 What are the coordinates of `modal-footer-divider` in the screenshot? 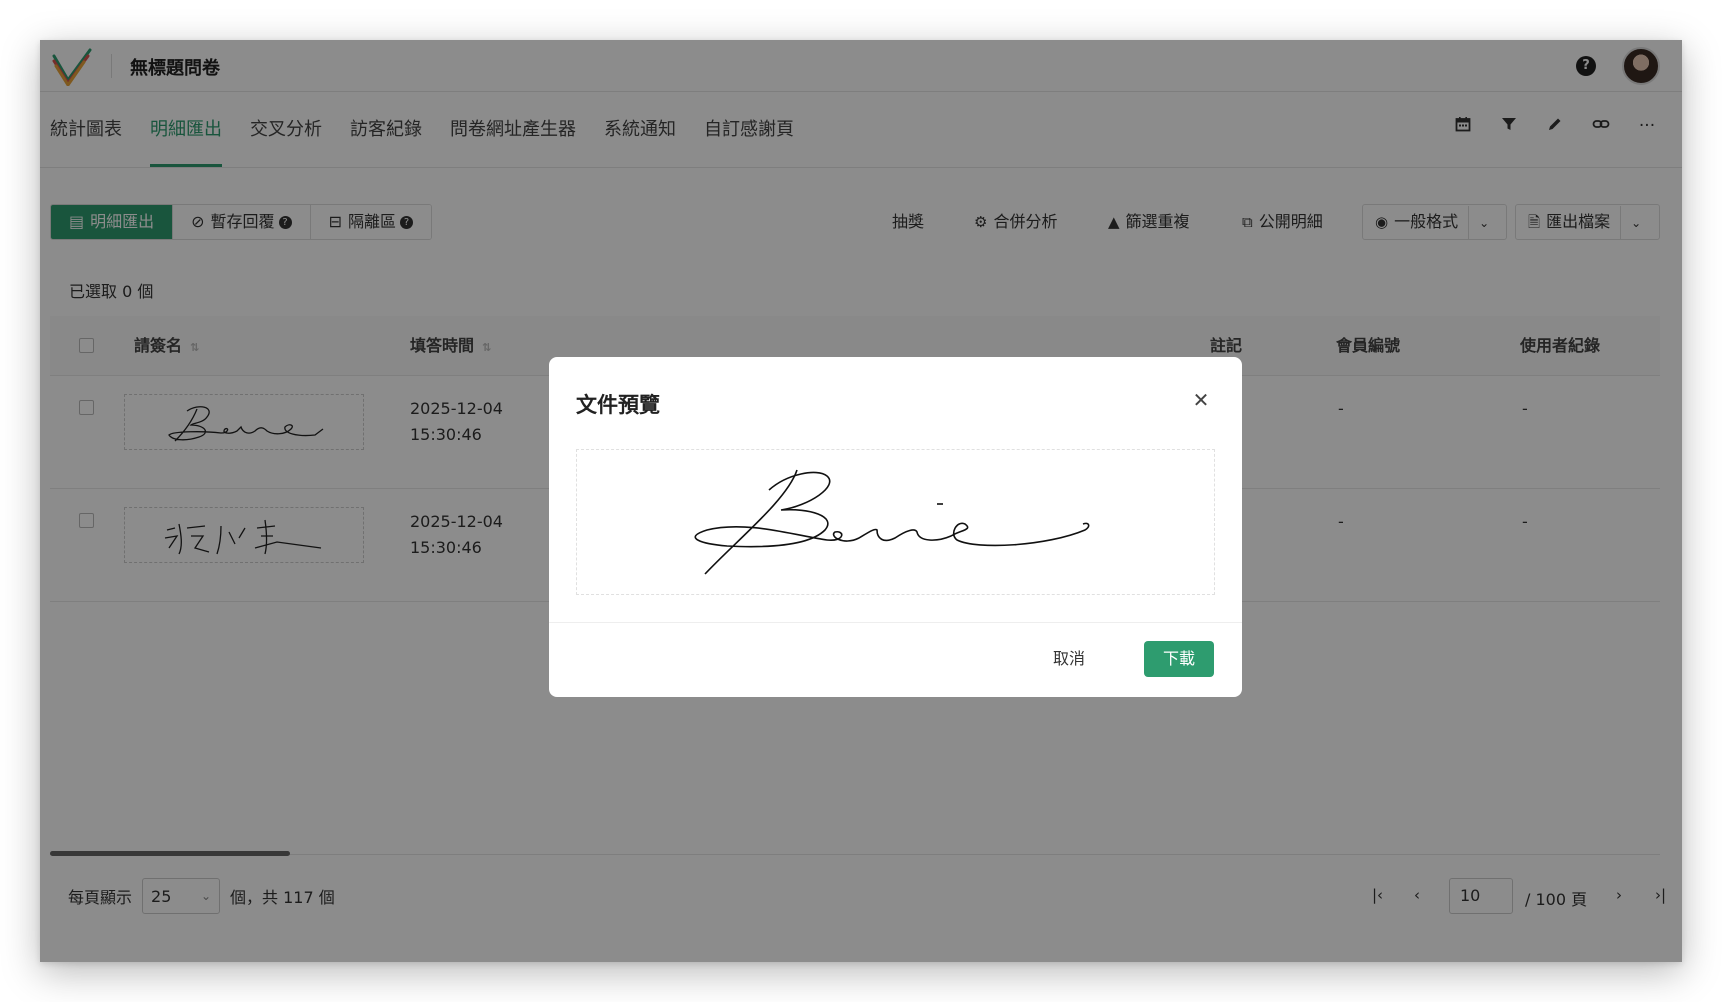 It's located at (895, 622).